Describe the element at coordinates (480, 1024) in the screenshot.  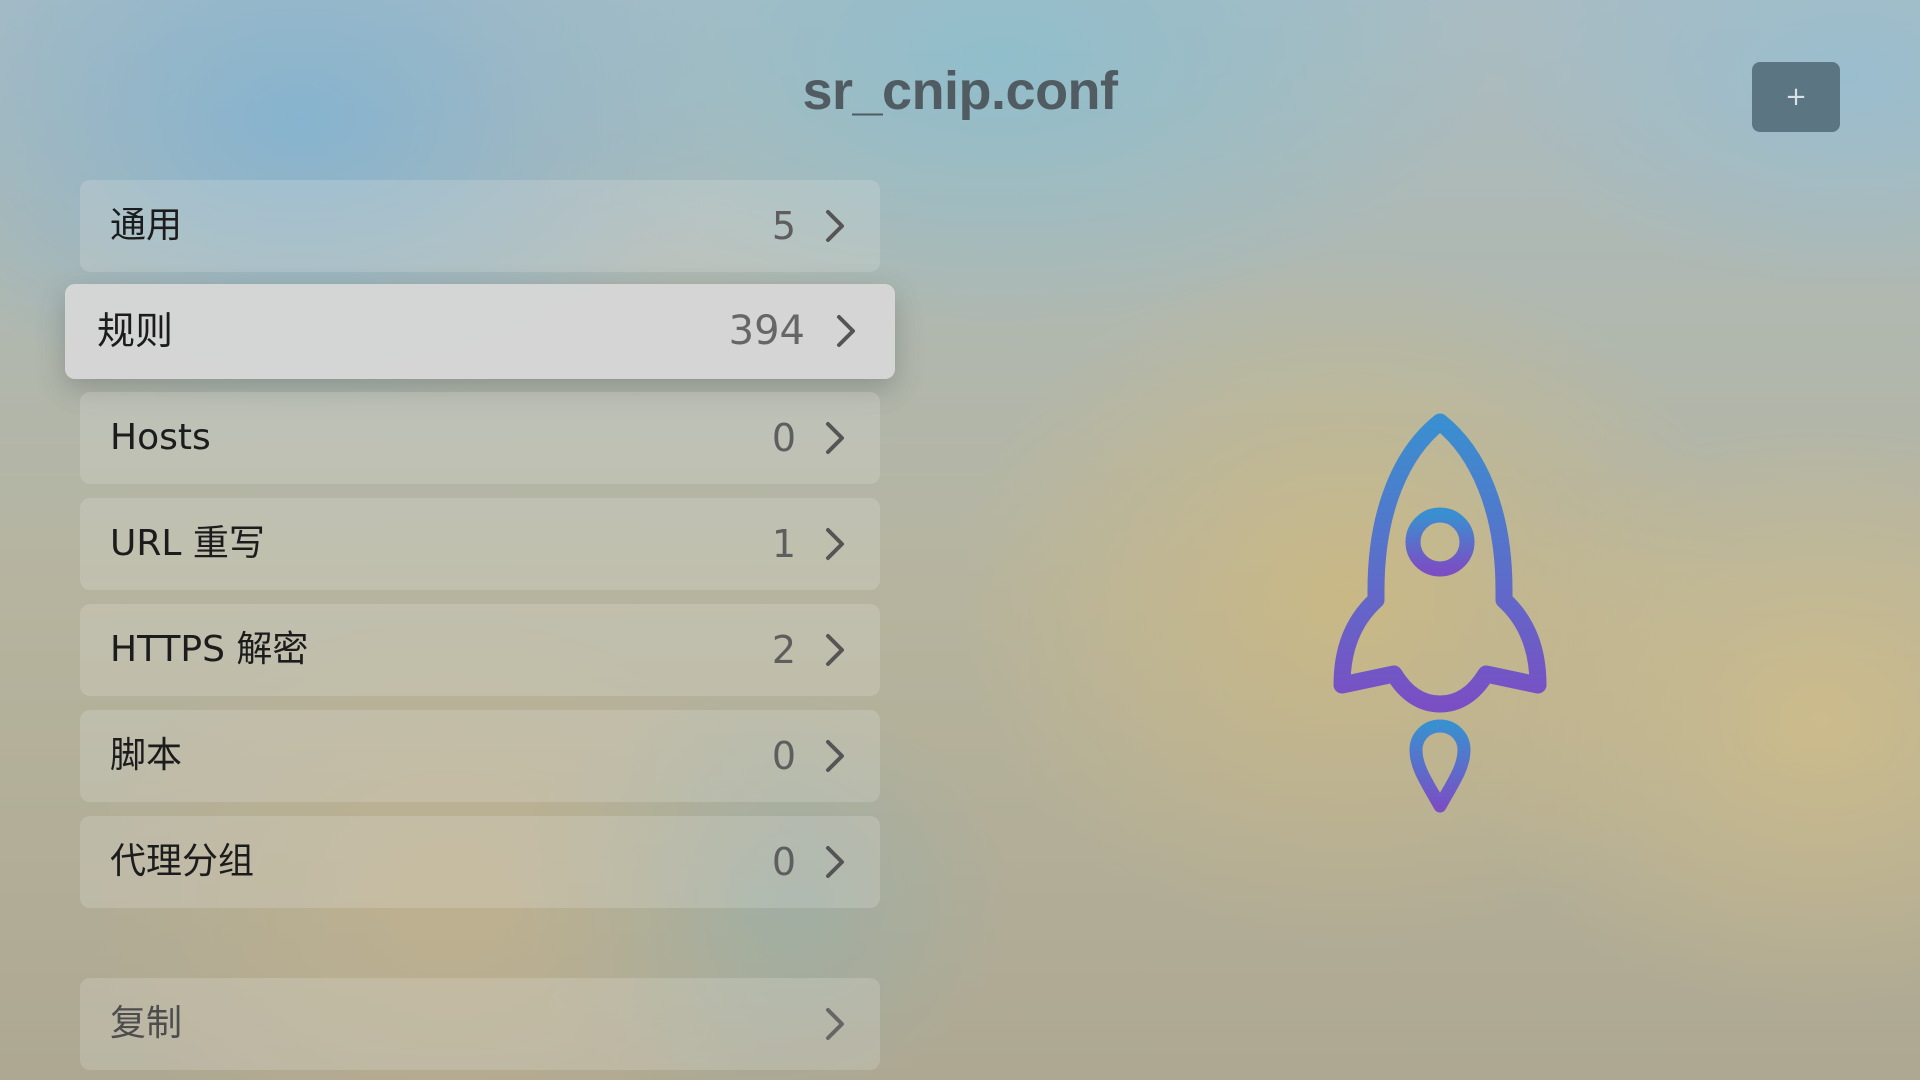
I see `menu-item-copy: 复制` at that location.